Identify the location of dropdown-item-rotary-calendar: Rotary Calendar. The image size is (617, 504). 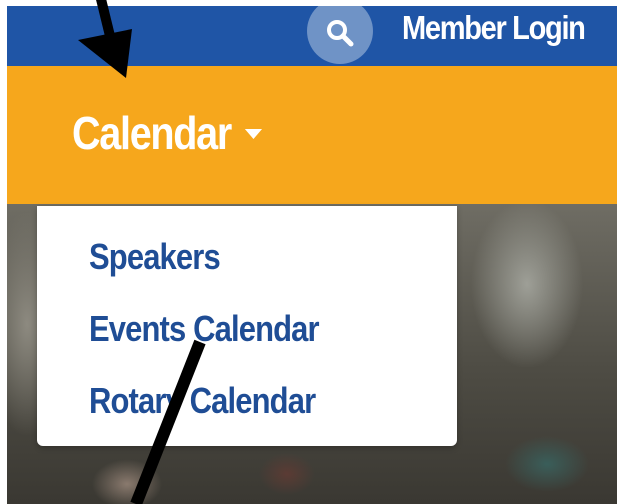
(202, 401).